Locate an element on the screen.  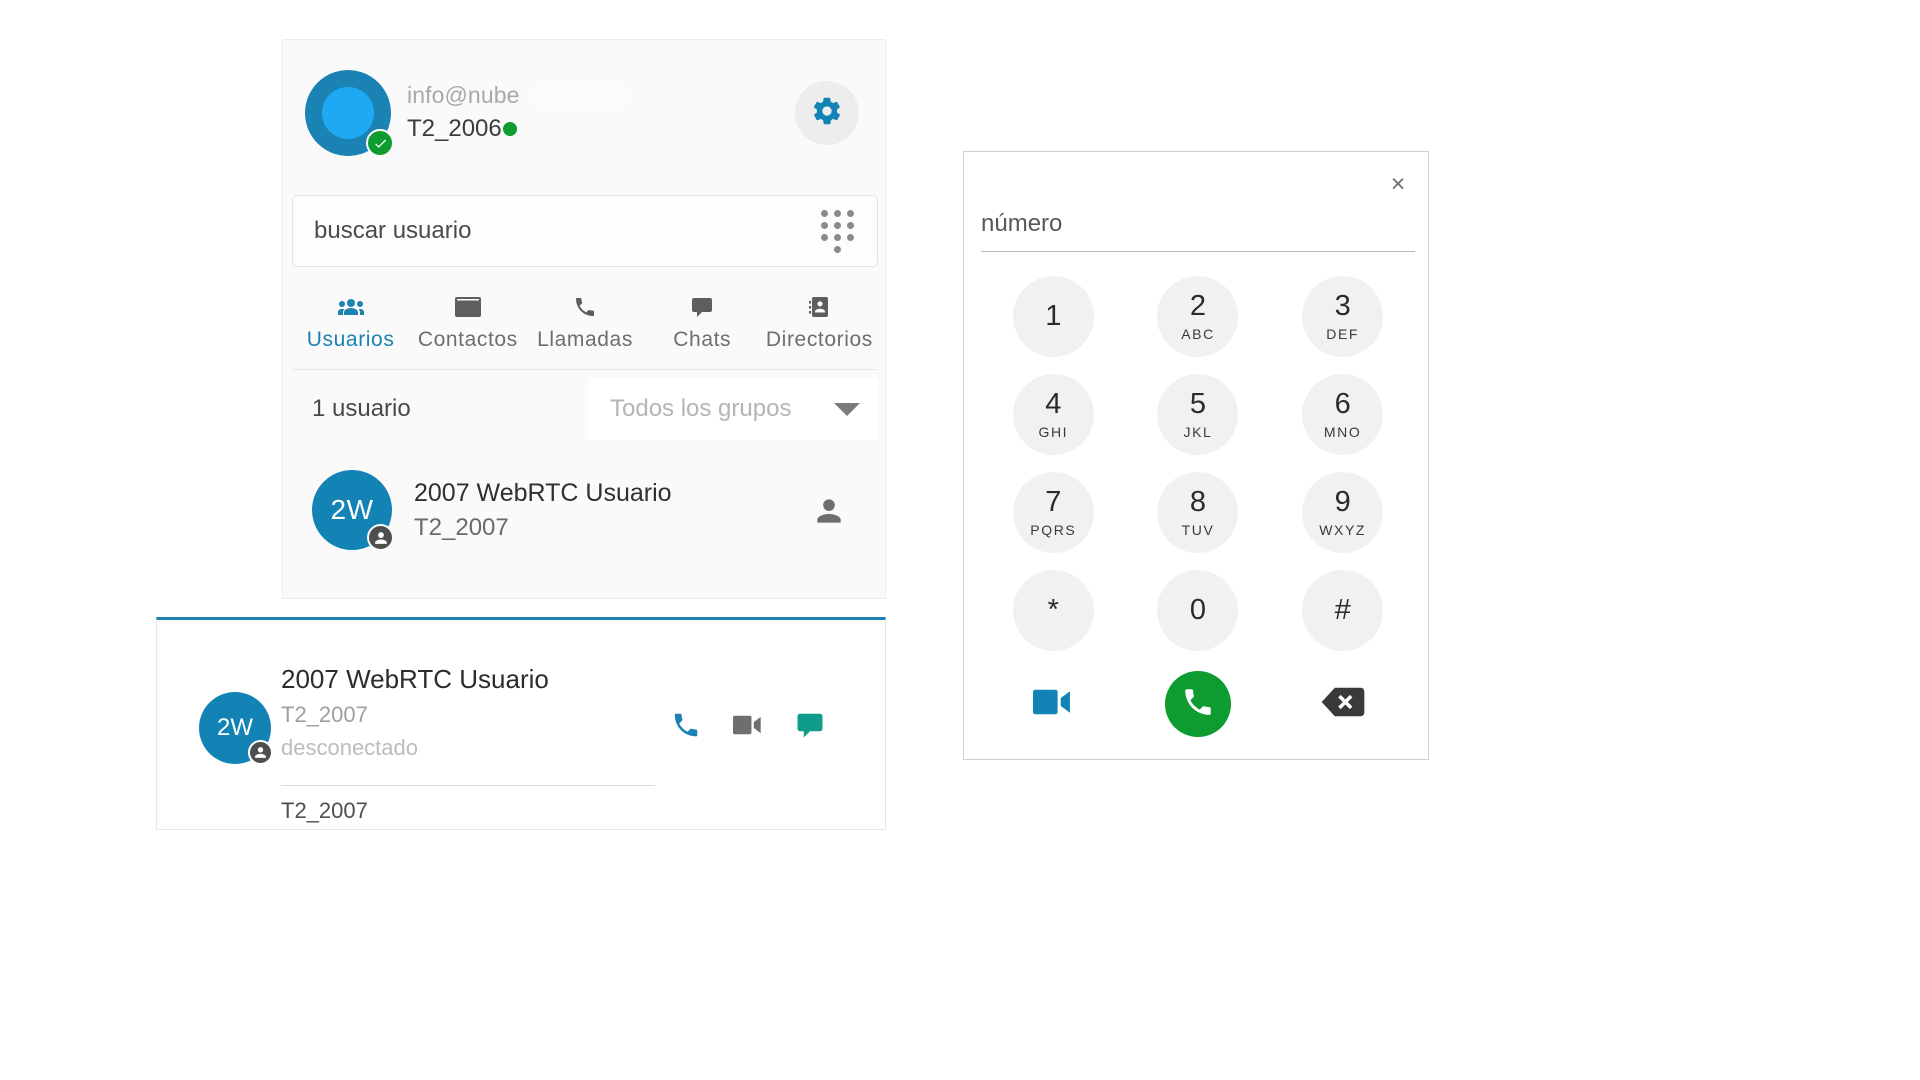
key-digit: 5 is located at coordinates (1198, 404).